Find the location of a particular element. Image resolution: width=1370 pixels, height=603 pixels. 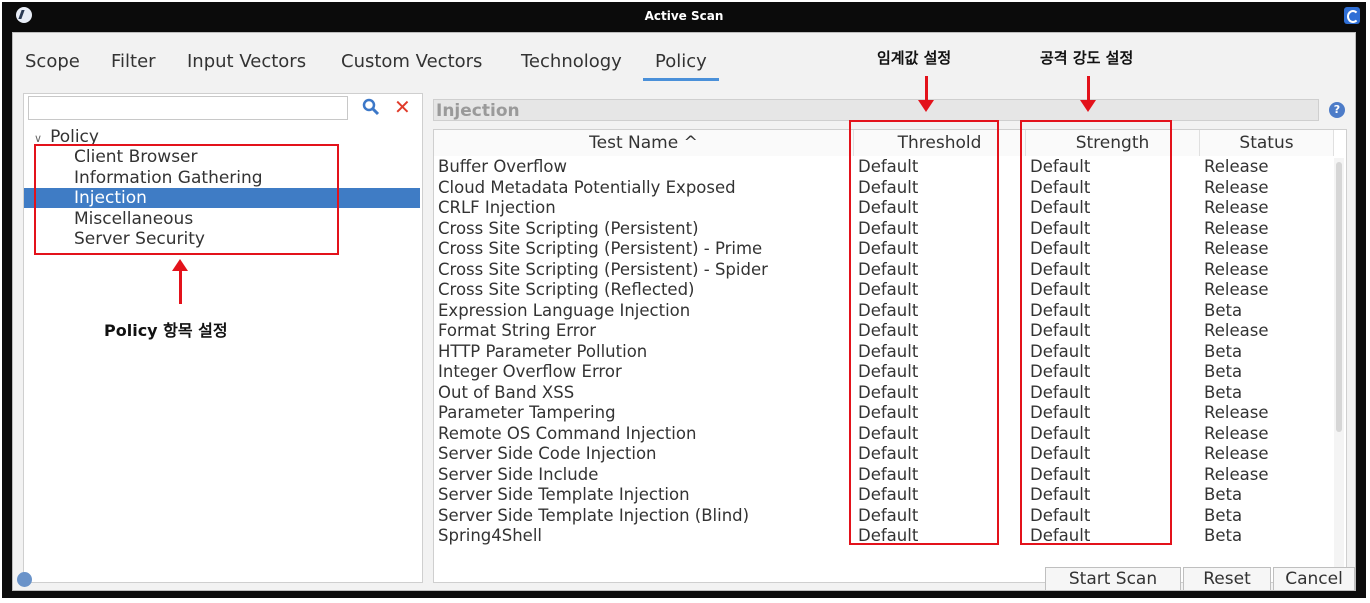

table-row: Format String Error Default Default Release is located at coordinates (883, 331).